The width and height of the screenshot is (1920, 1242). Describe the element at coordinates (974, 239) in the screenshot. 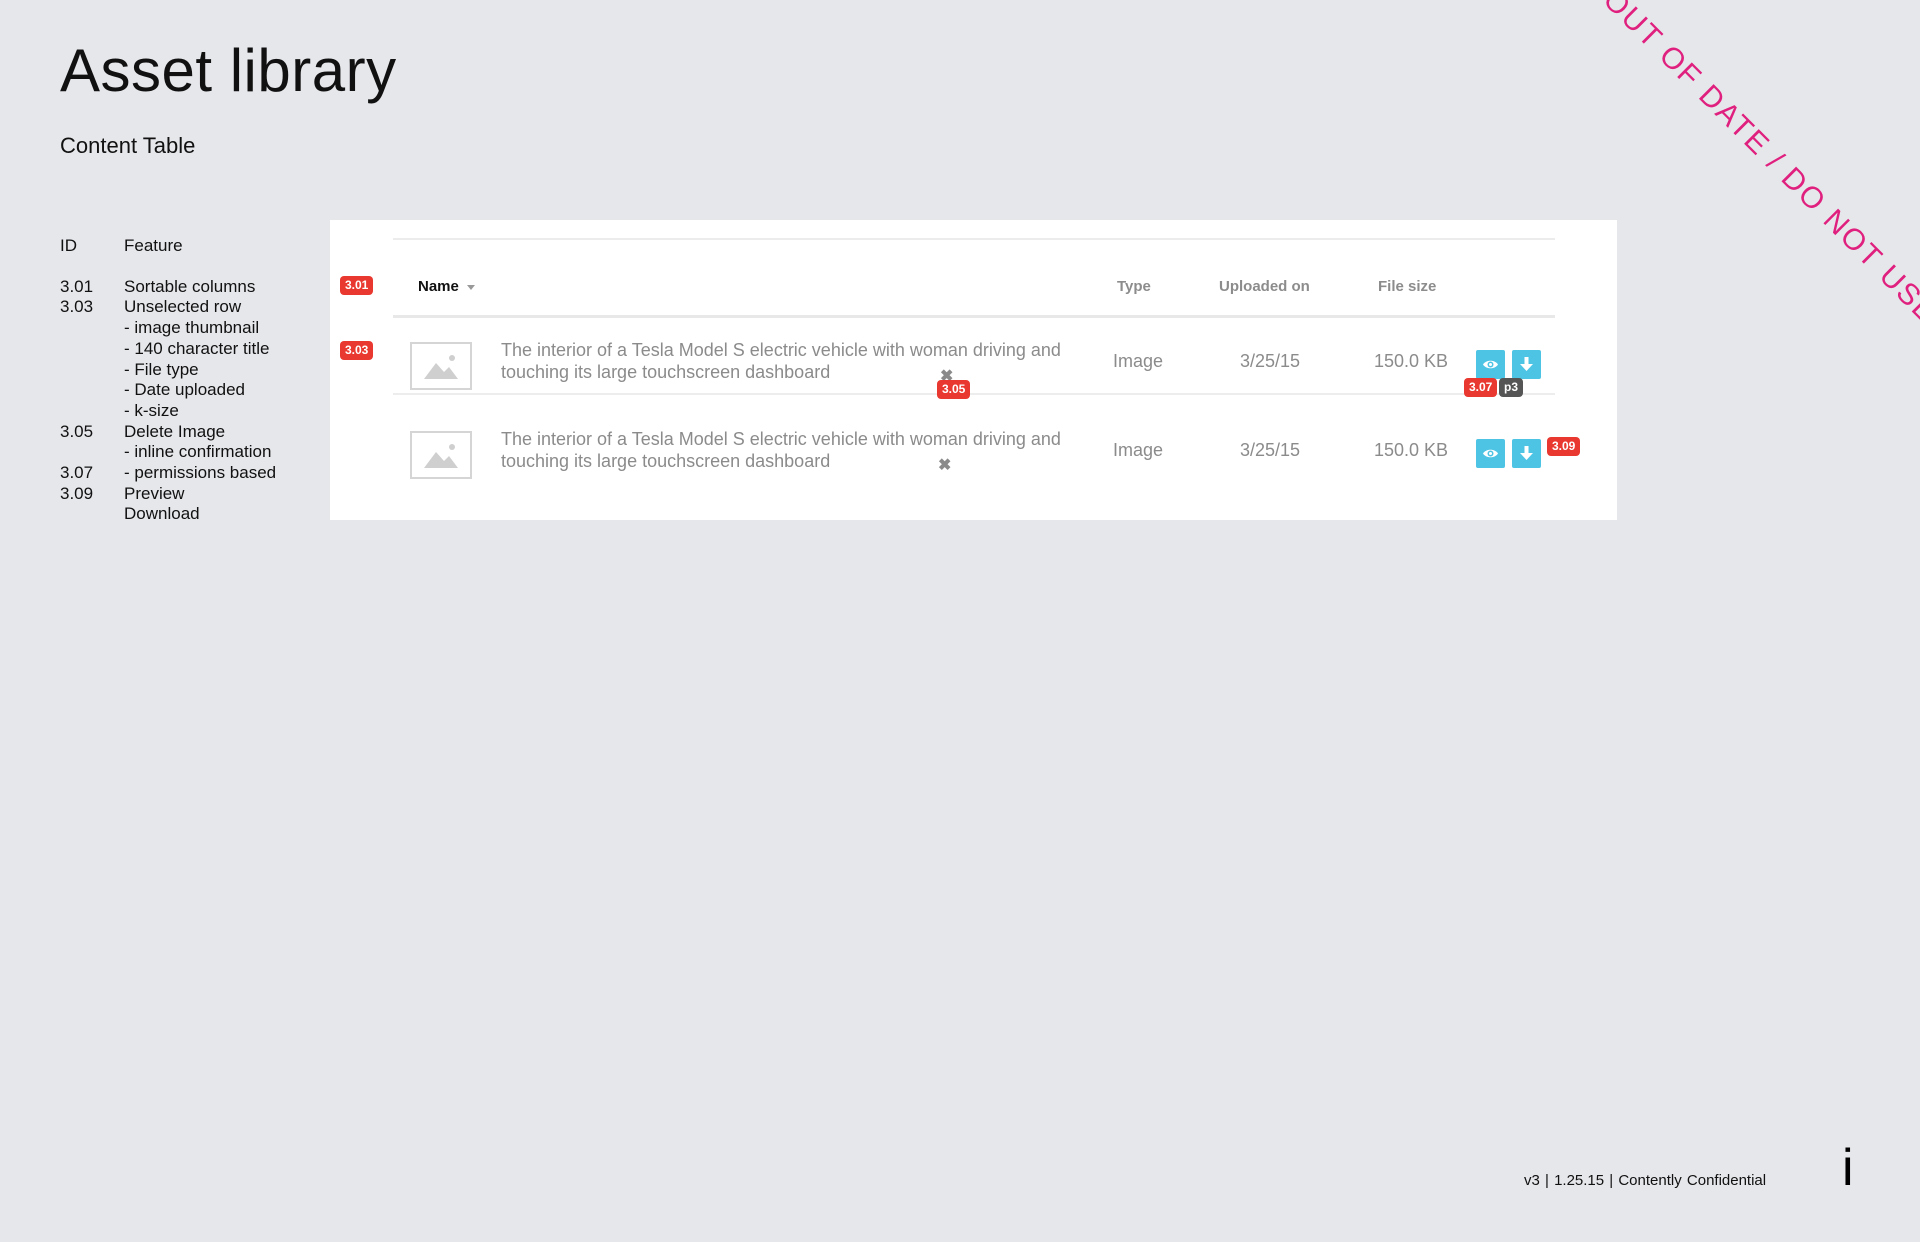

I see `table-top-divider` at that location.